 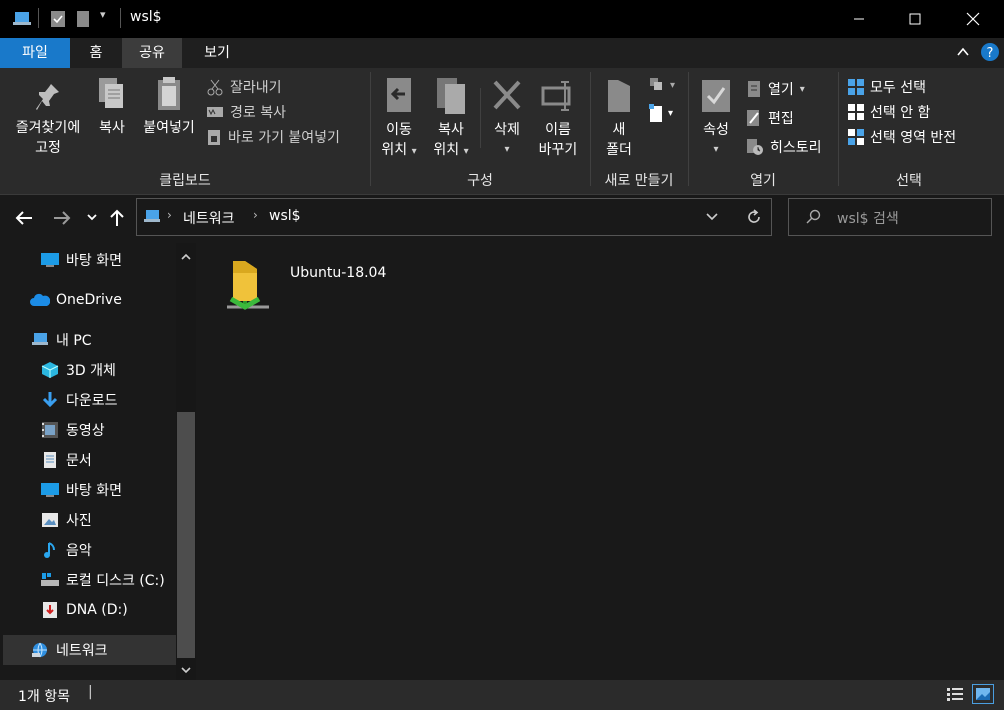 I want to click on sidebar-item-music: 음악, so click(x=88, y=550).